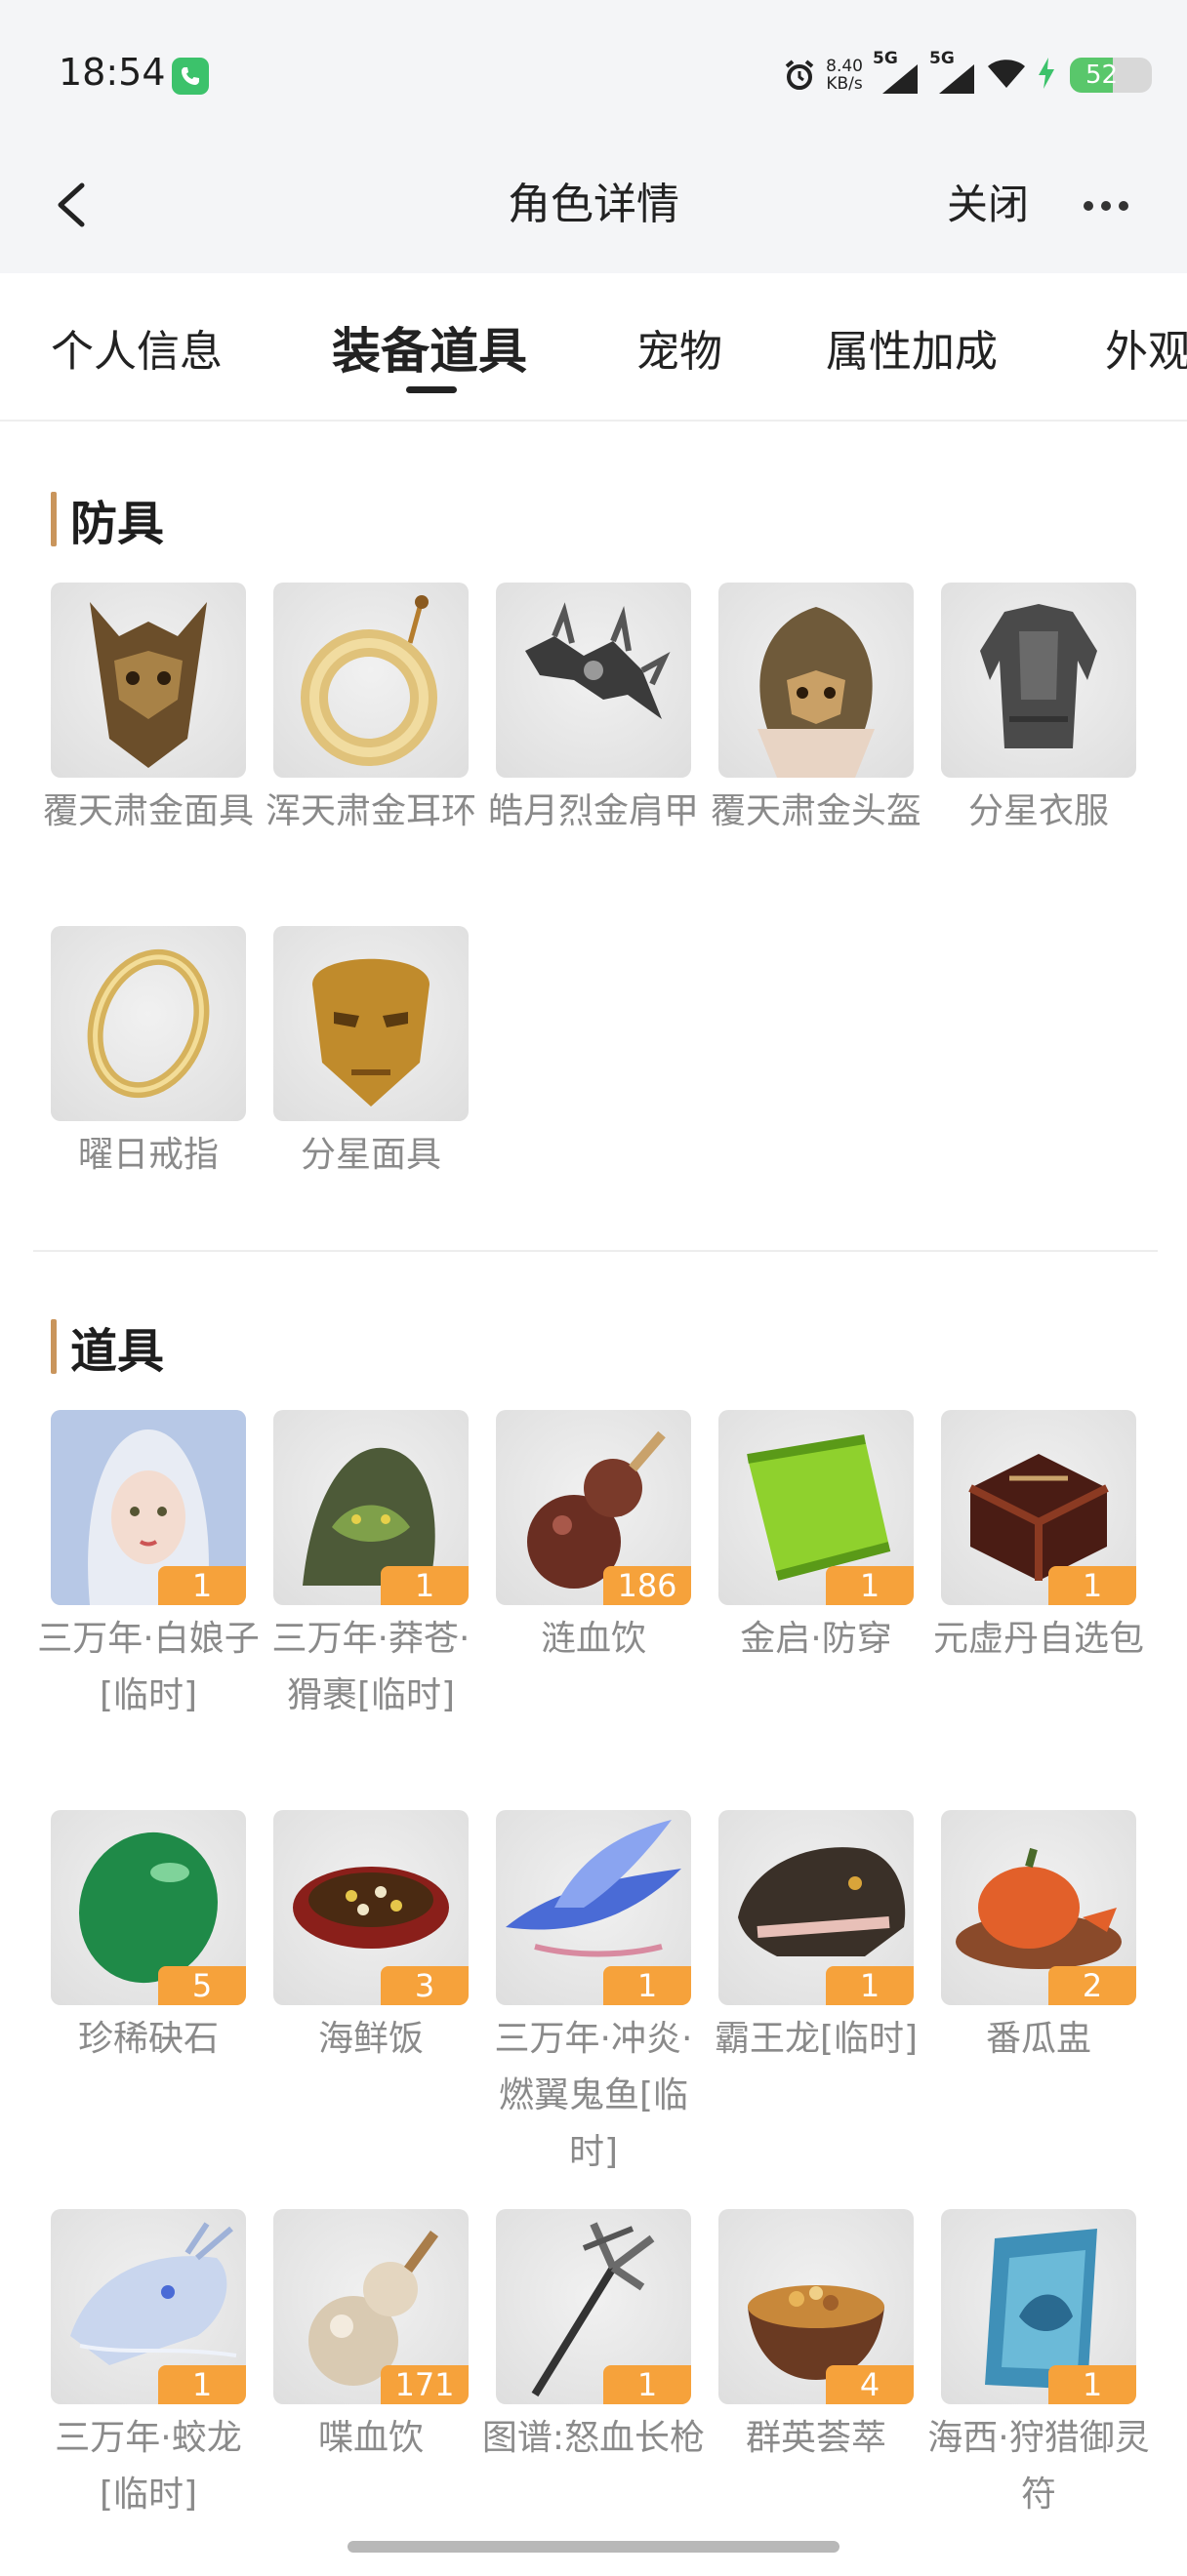  What do you see at coordinates (148, 2466) in the screenshot?
I see `item-name: 三万年·蛟龙[临时]` at bounding box center [148, 2466].